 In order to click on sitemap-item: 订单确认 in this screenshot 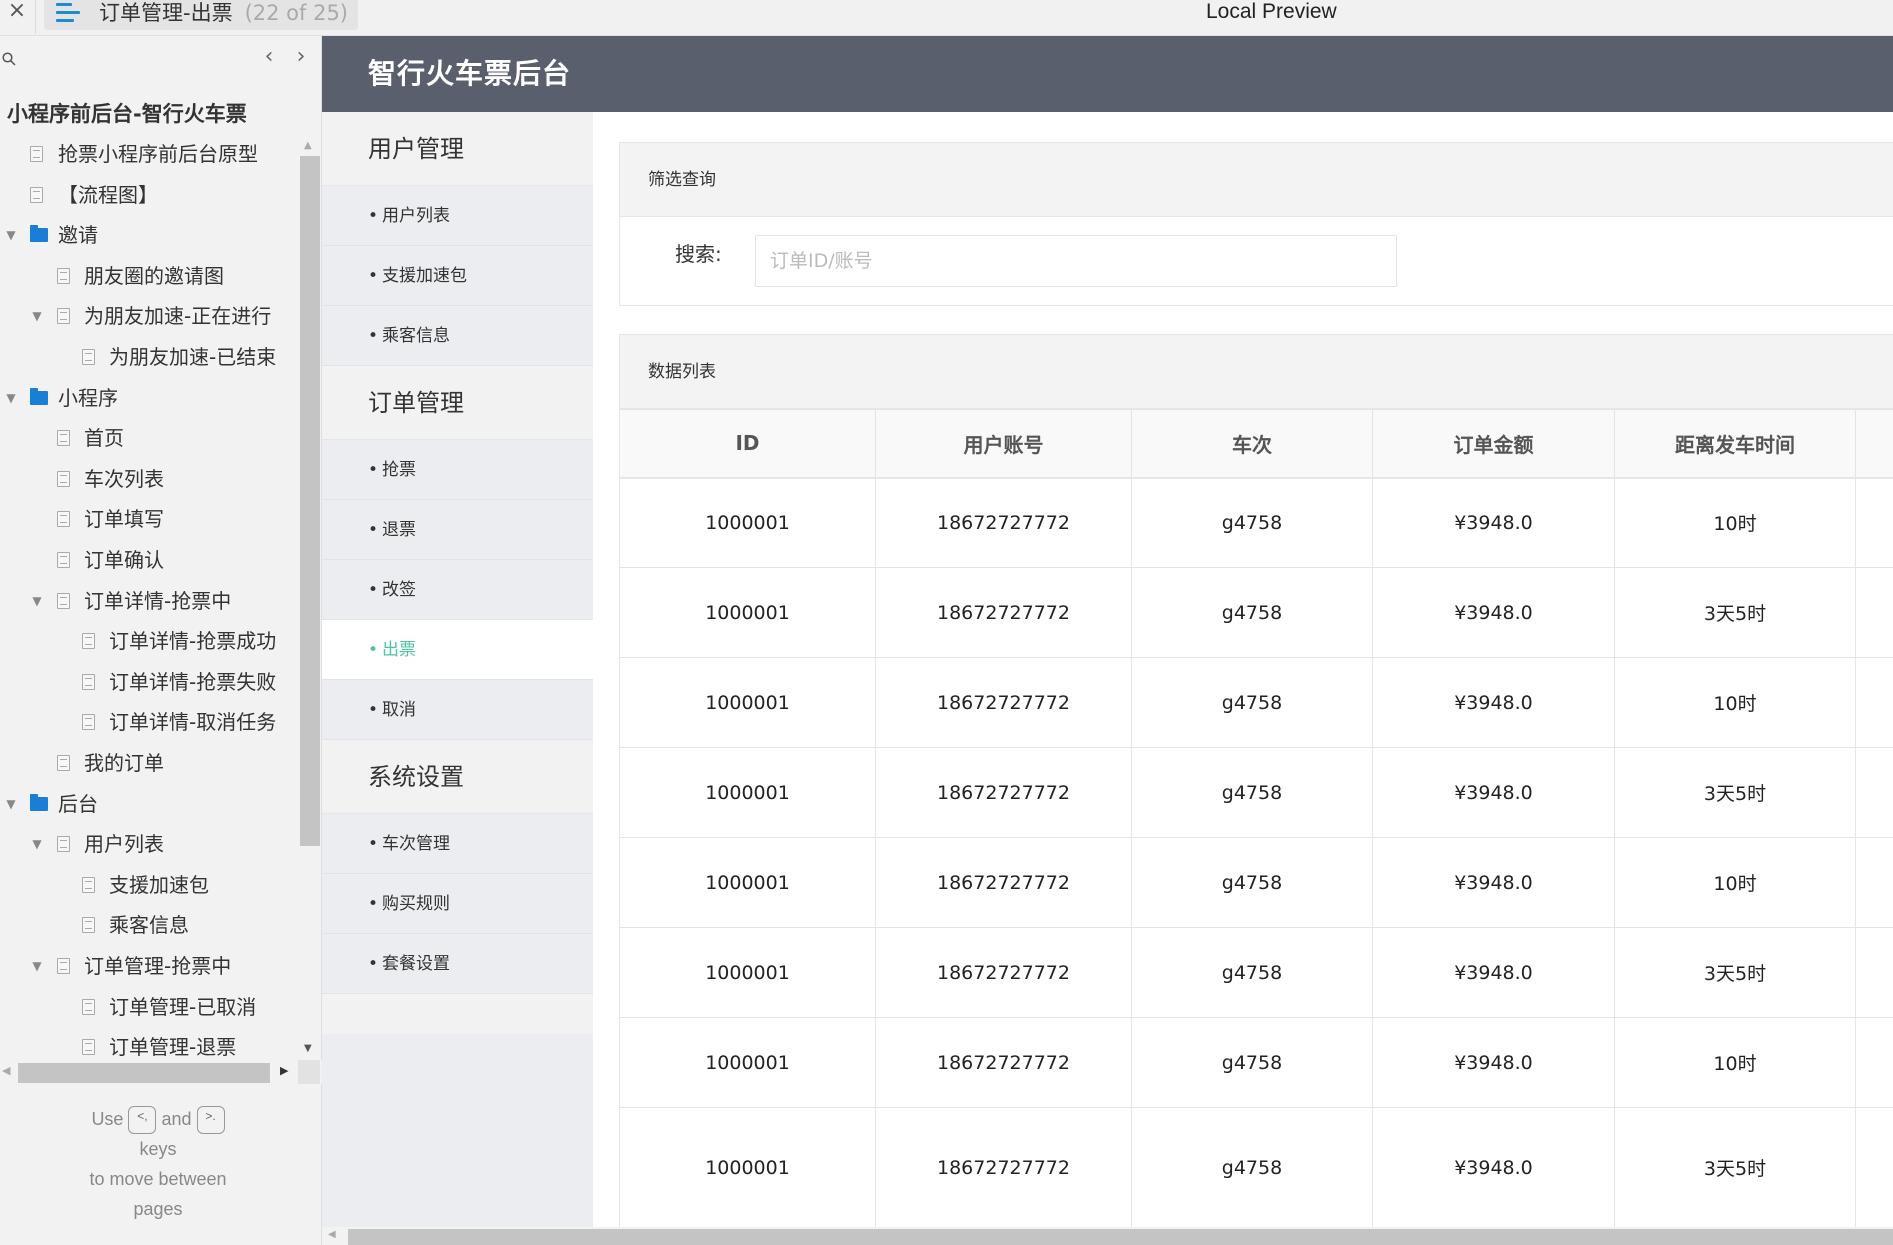, I will do `click(150, 560)`.